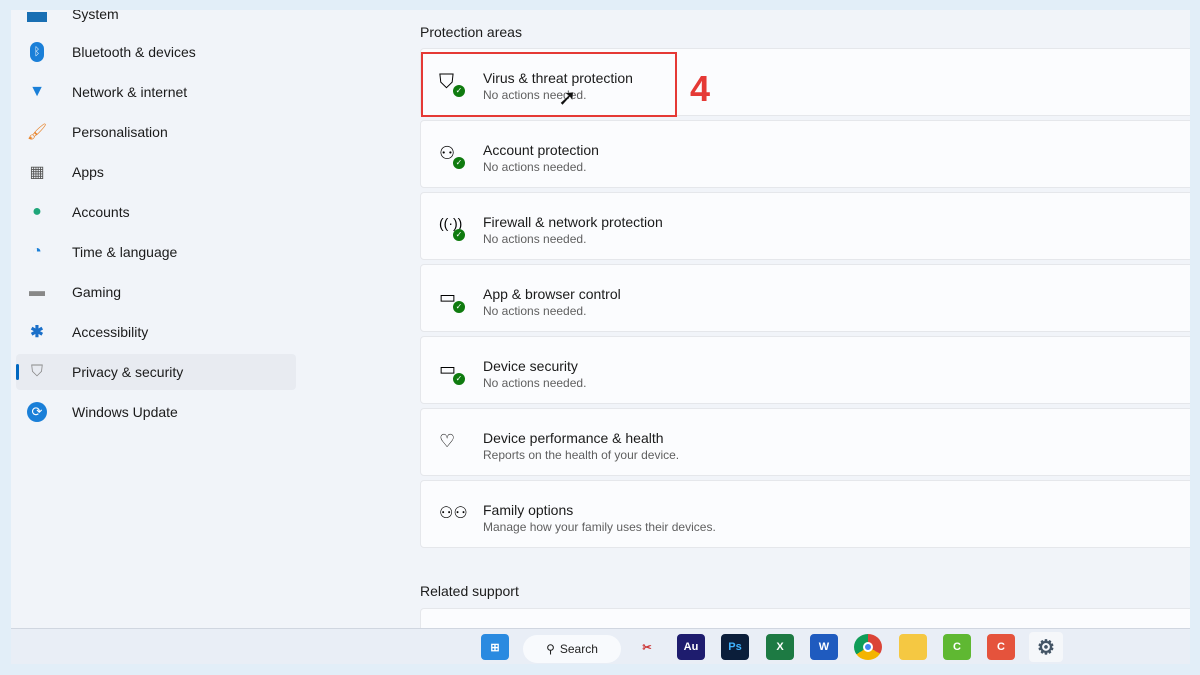 The image size is (1200, 675). Describe the element at coordinates (868, 647) in the screenshot. I see `chrome-icon` at that location.